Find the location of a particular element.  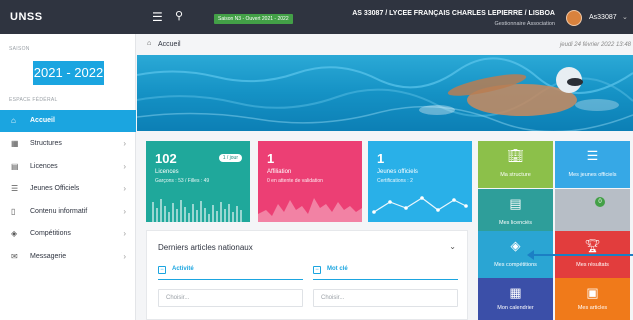

space-label: ESPACE FÉDÉRAL is located at coordinates (33, 100).